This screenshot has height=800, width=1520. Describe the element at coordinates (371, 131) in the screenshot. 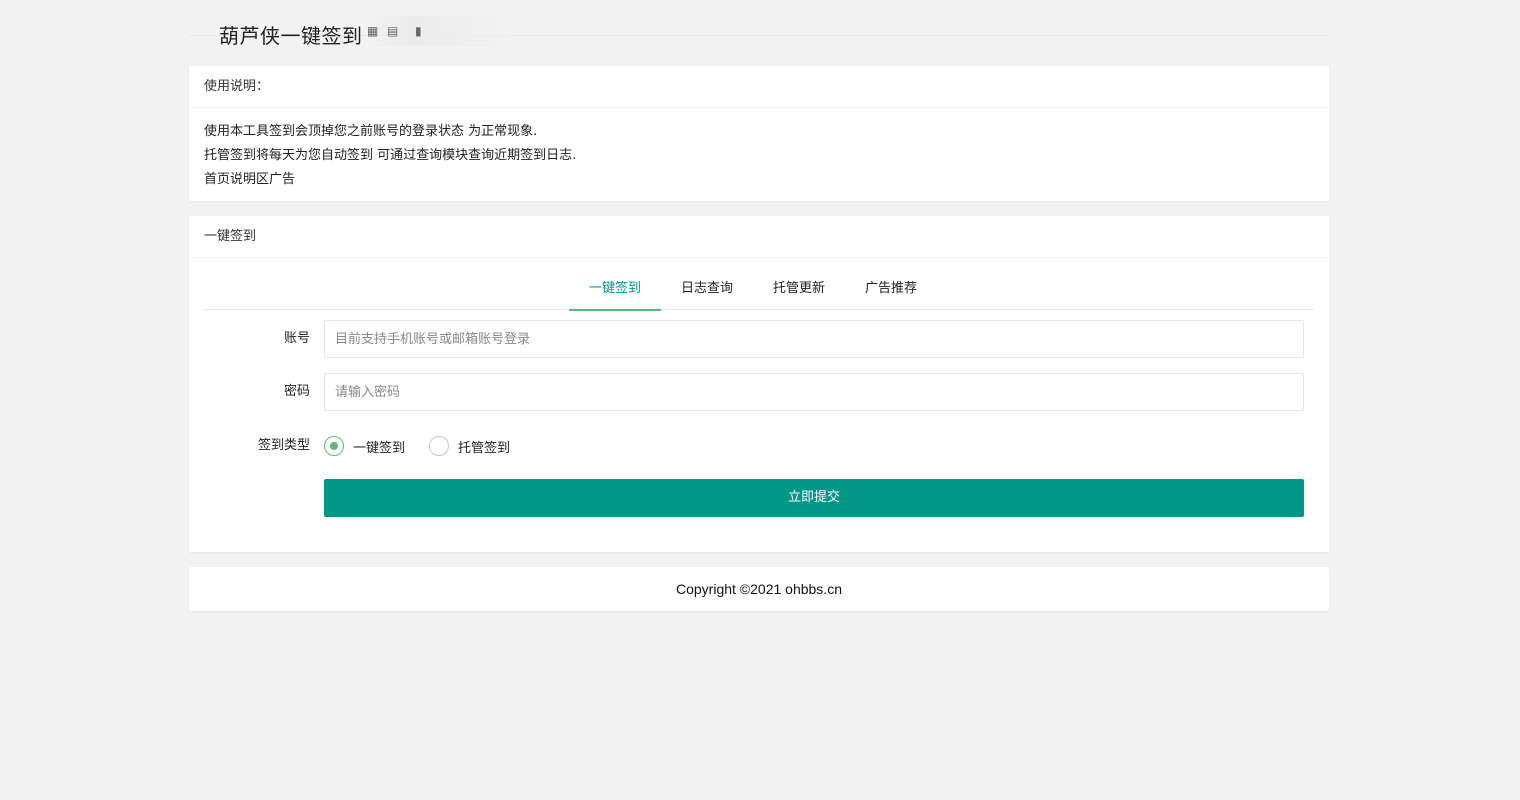

I see `instruction-line: 使用本工具签到会顶掉您之前账号的登录状态 为正常现象.` at that location.